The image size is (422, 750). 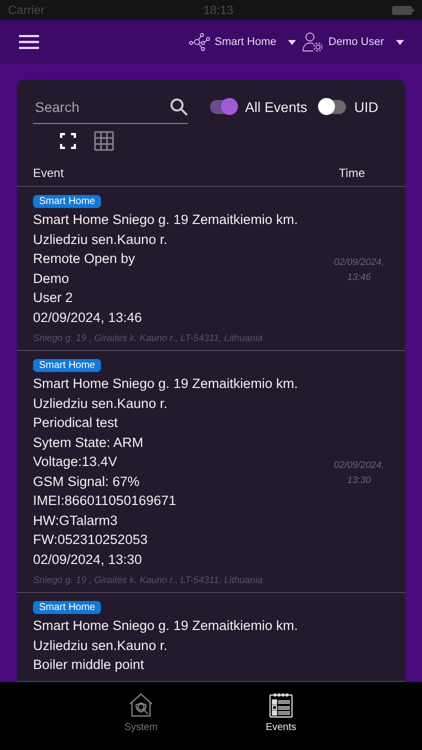 What do you see at coordinates (86, 481) in the screenshot?
I see `event-text-line: GSM Signal: 67%` at bounding box center [86, 481].